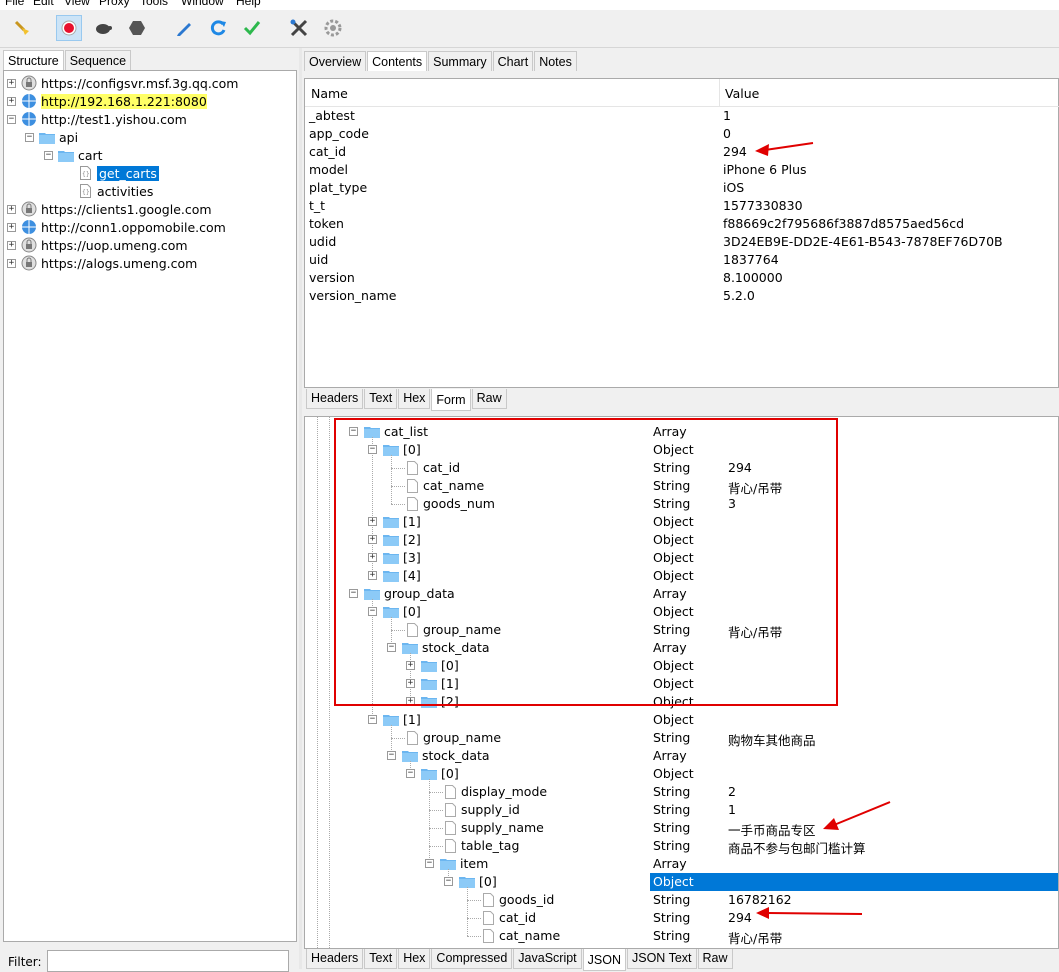 Image resolution: width=1059 pixels, height=972 pixels. What do you see at coordinates (555, 61) in the screenshot?
I see `tab-notes: Notes` at bounding box center [555, 61].